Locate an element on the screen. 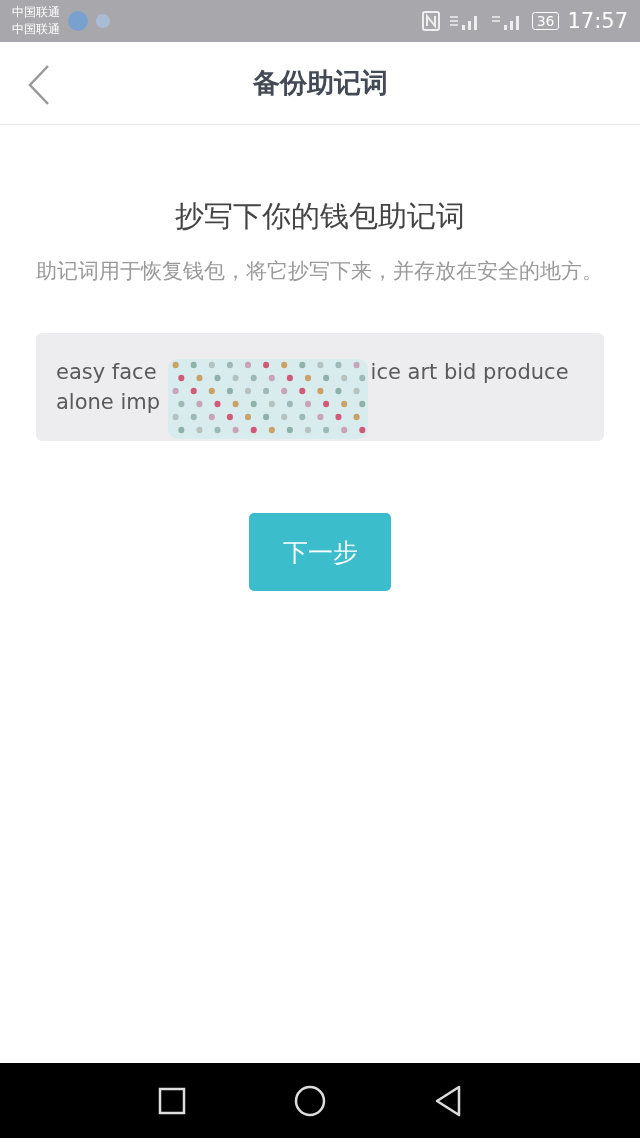 The height and width of the screenshot is (1138, 640). nfc-icon is located at coordinates (430, 21).